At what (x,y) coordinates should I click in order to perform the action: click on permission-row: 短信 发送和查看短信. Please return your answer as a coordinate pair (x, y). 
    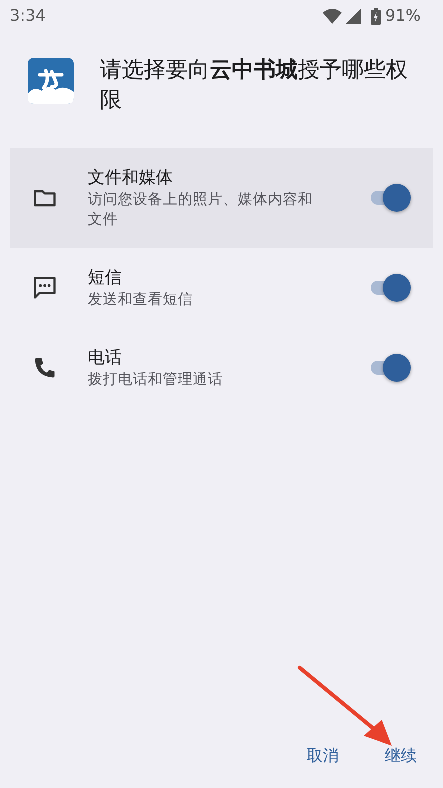
    Looking at the image, I should click on (221, 288).